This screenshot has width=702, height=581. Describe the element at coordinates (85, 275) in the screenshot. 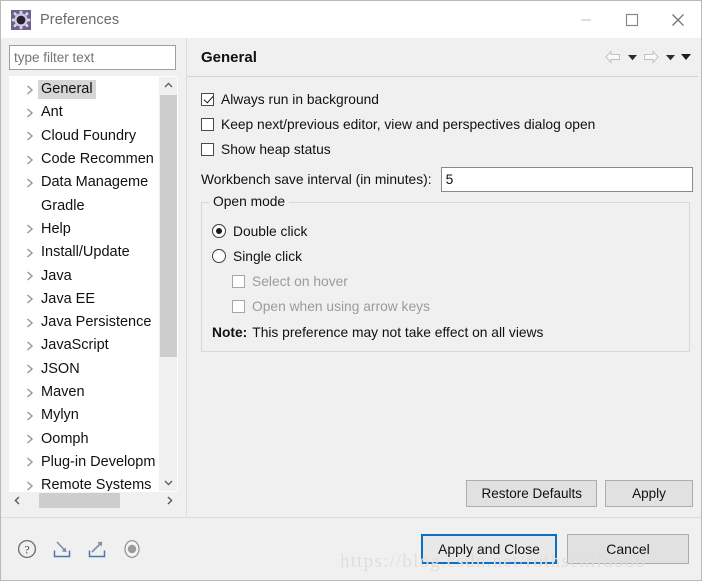

I see `sidebar-item-java: Java` at that location.